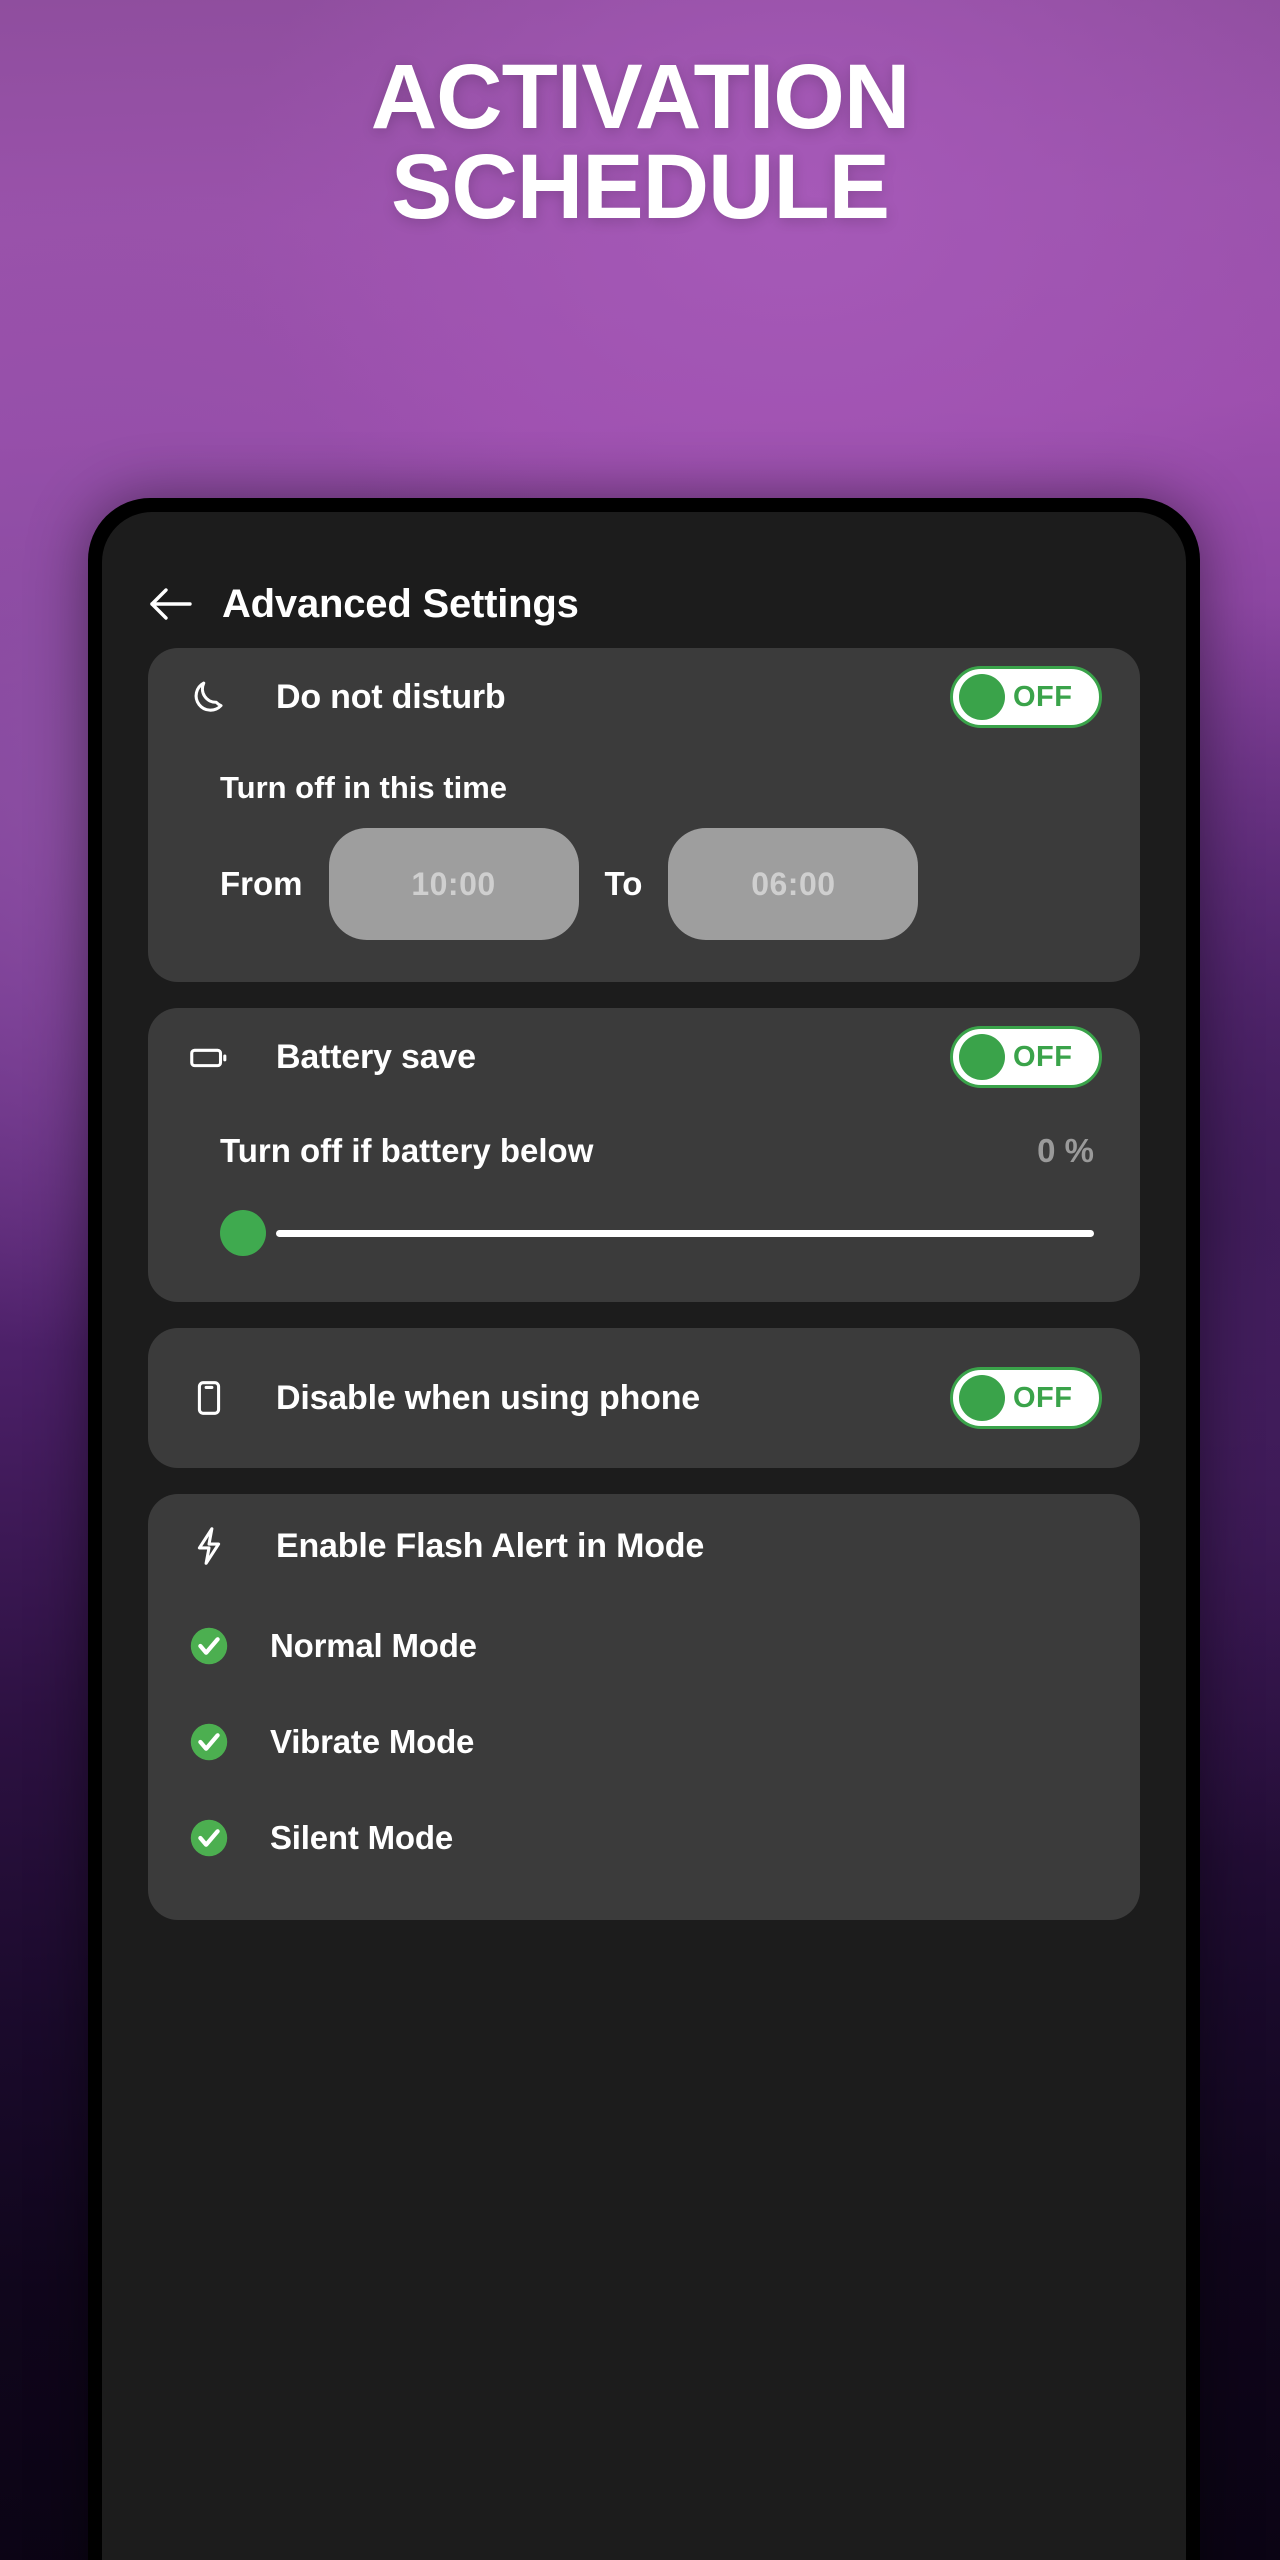 This screenshot has height=2560, width=1280. I want to click on row-flash-alert-header: Enable Flash Alert in Mode, so click(644, 1546).